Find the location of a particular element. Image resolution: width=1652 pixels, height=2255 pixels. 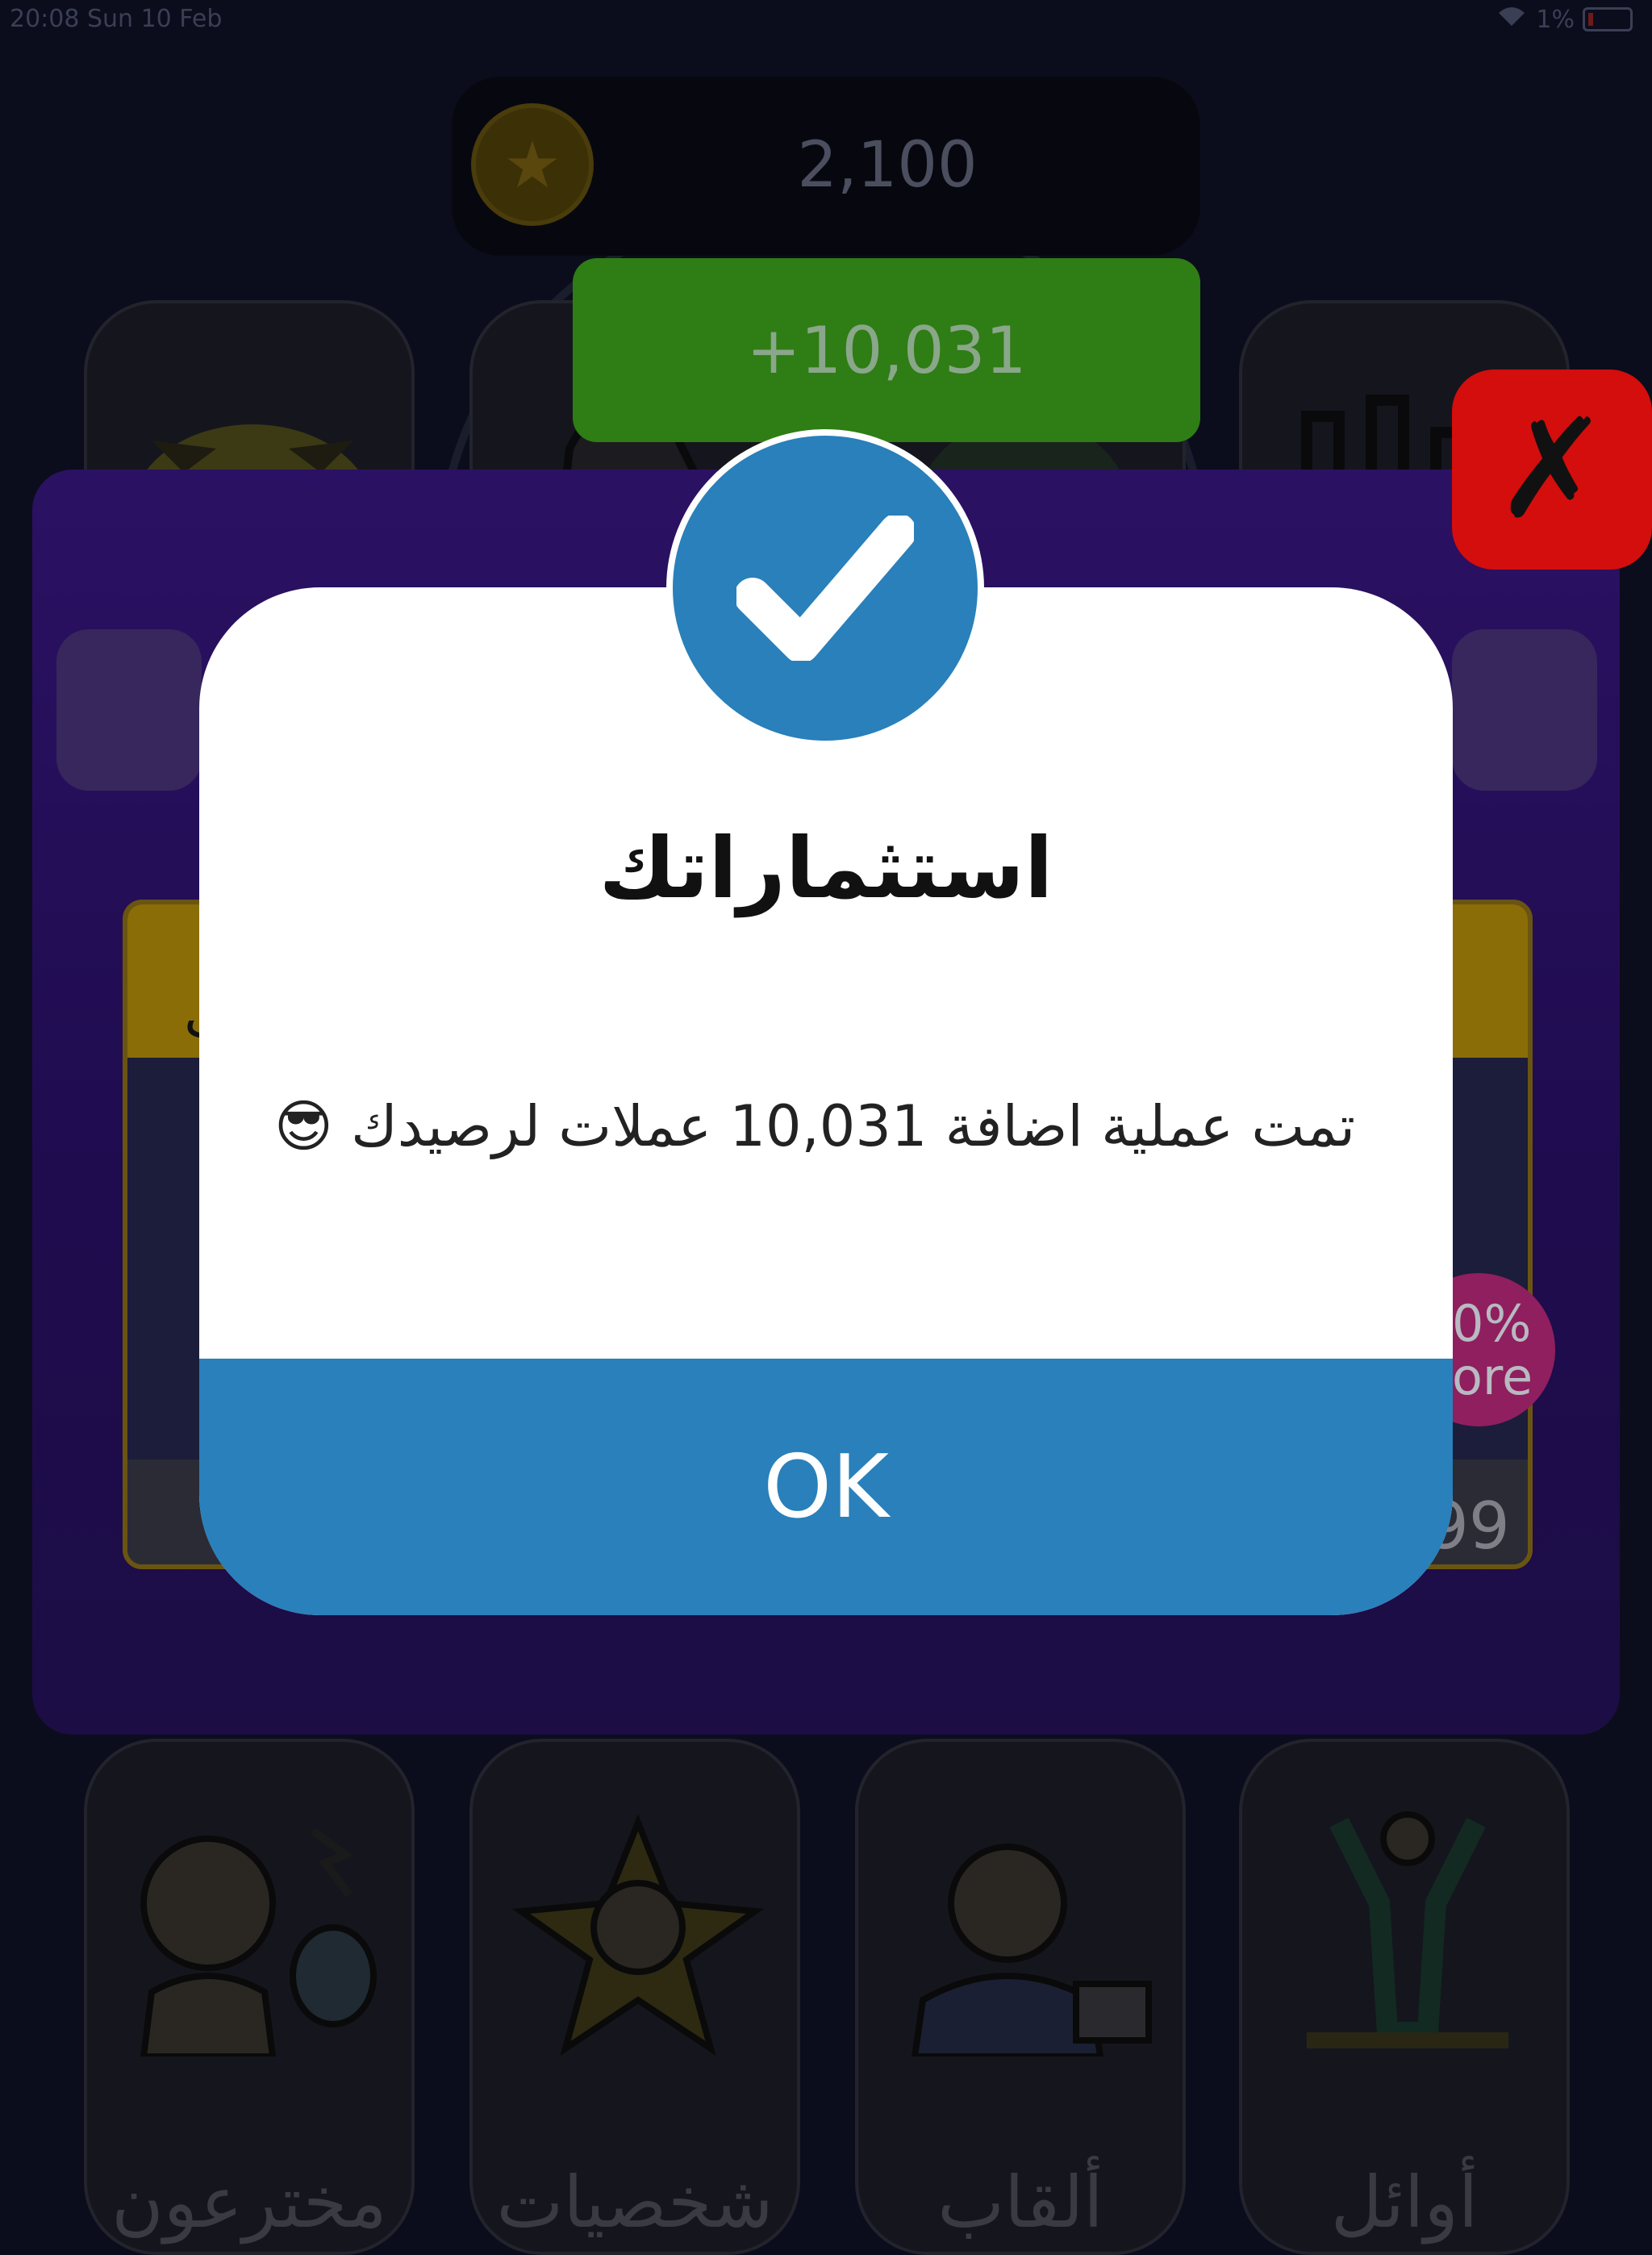

dialog-message: تمت عملية اضافة 10,031 عملات لرصيدك 😎 is located at coordinates (814, 1126).